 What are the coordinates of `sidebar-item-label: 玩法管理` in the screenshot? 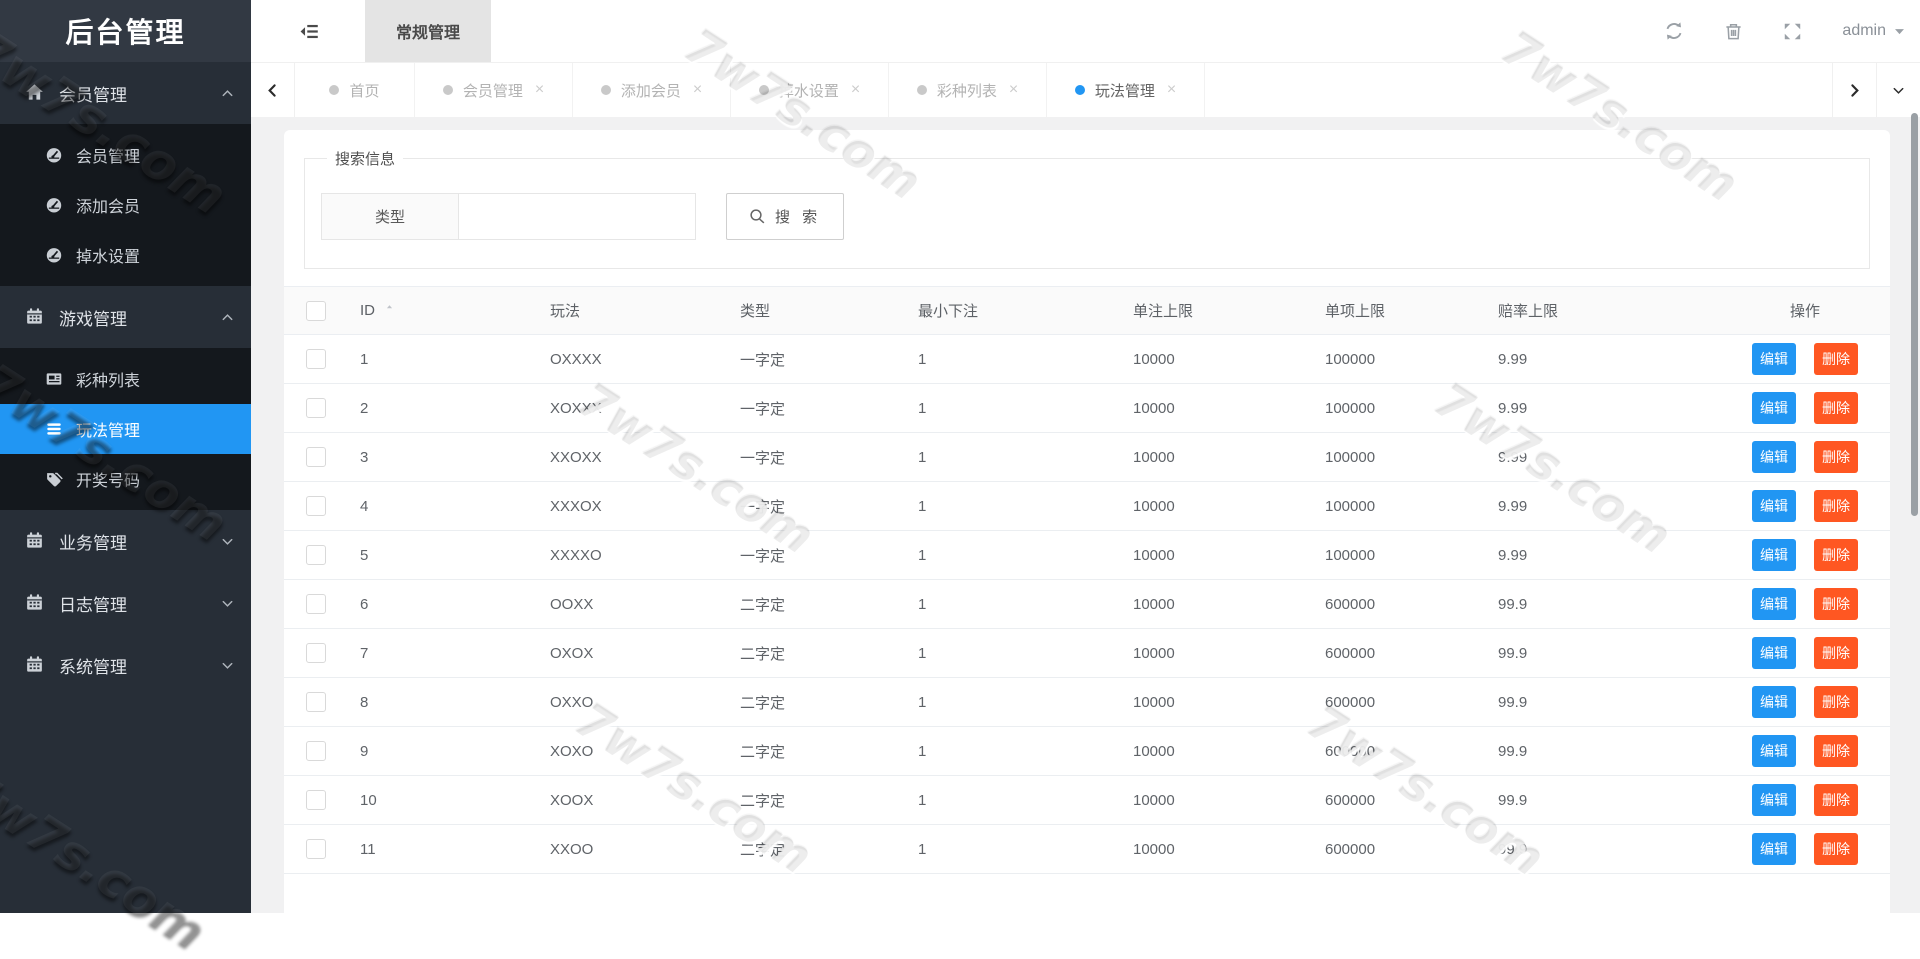 It's located at (108, 431).